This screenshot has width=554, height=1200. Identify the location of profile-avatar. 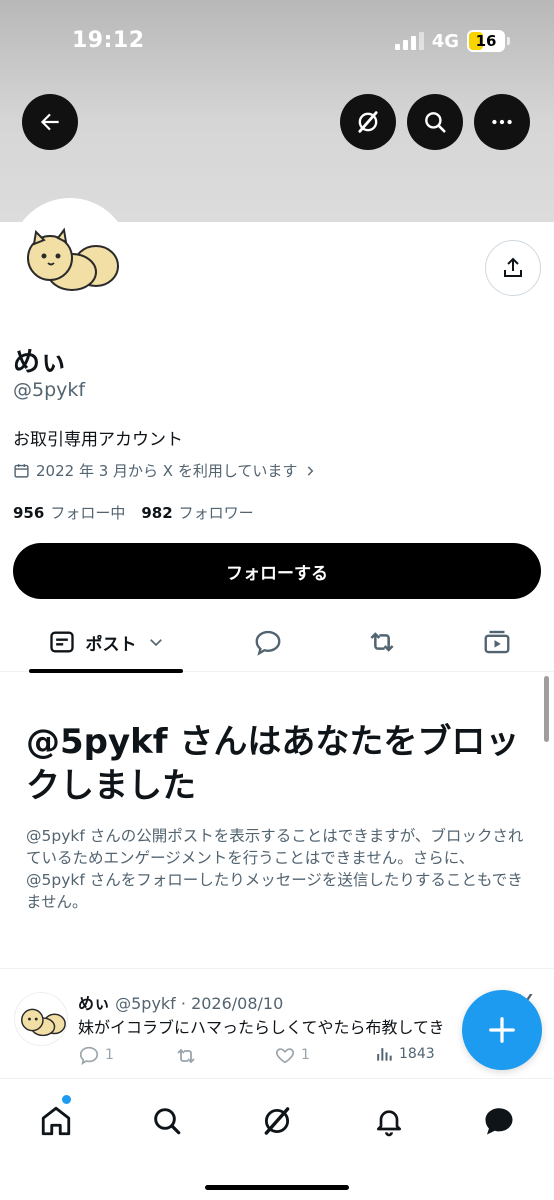
(70, 258).